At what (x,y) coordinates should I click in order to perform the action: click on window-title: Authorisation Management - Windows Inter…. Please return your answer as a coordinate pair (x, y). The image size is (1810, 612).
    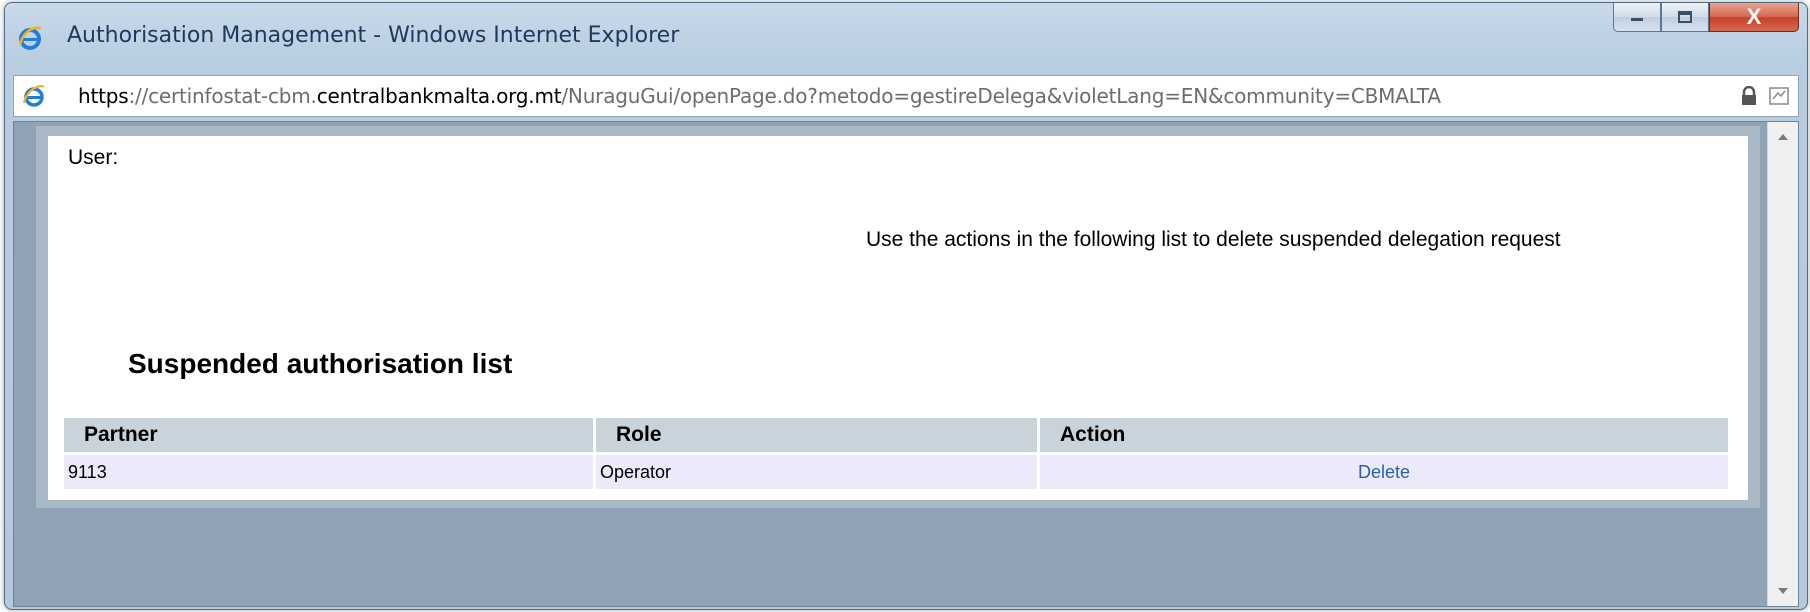
    Looking at the image, I should click on (373, 35).